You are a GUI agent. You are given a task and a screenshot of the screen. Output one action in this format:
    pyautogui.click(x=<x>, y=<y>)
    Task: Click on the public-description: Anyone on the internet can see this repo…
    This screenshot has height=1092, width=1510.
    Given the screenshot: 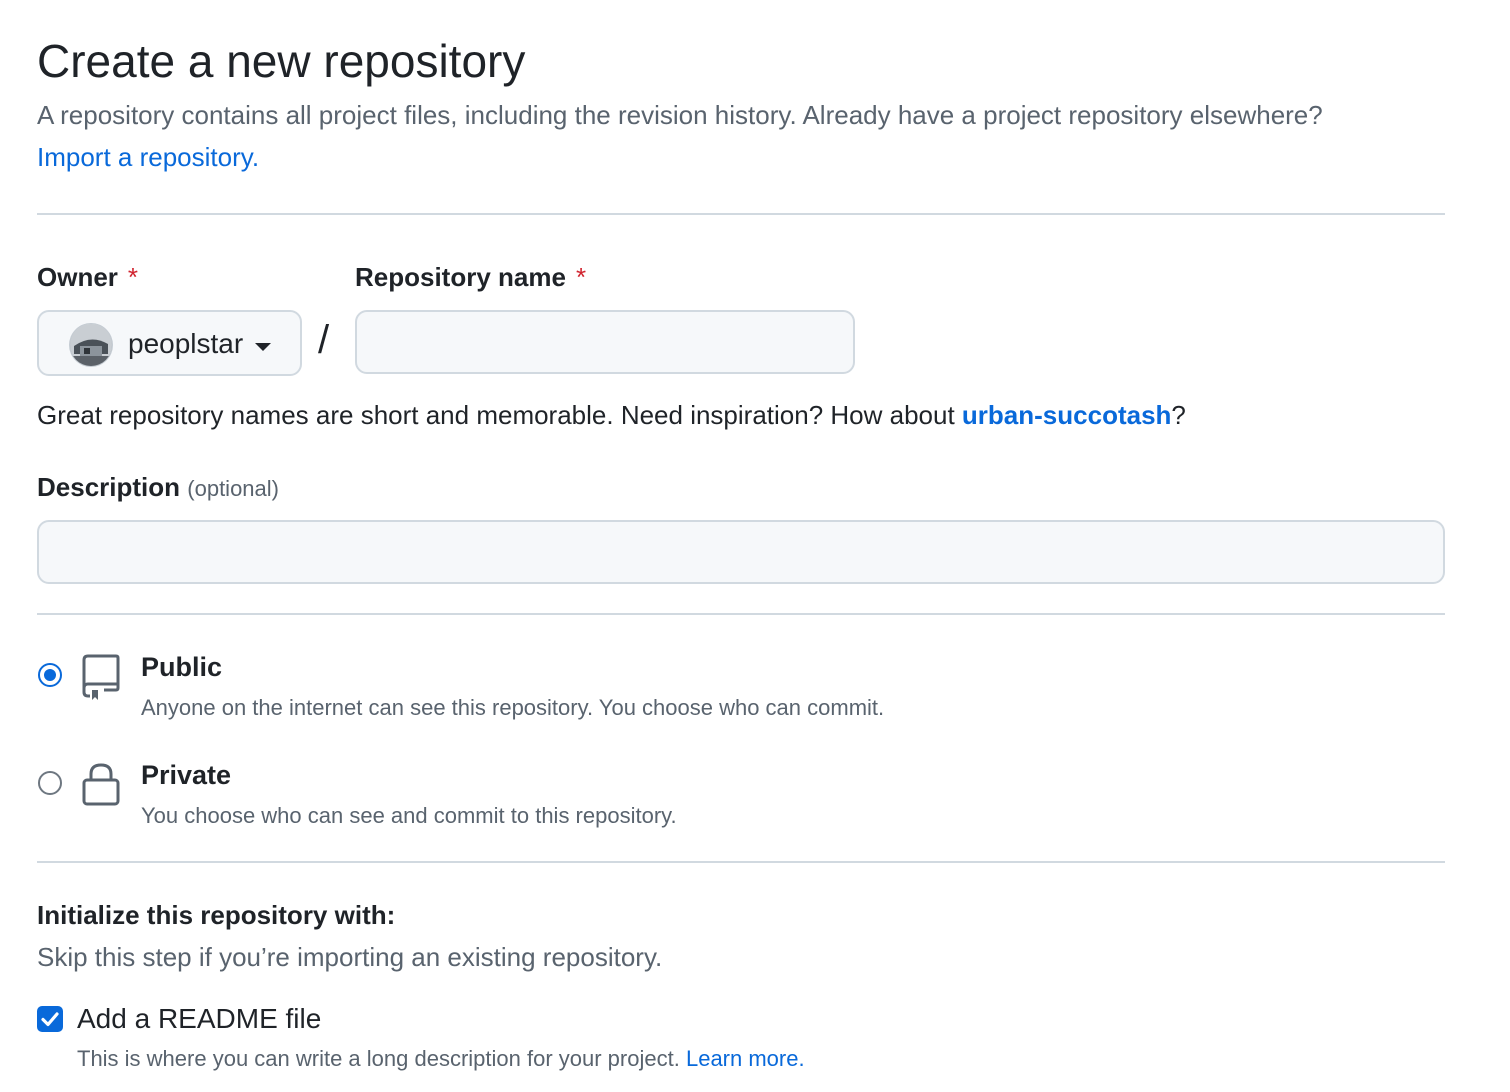 What is the action you would take?
    pyautogui.click(x=513, y=707)
    